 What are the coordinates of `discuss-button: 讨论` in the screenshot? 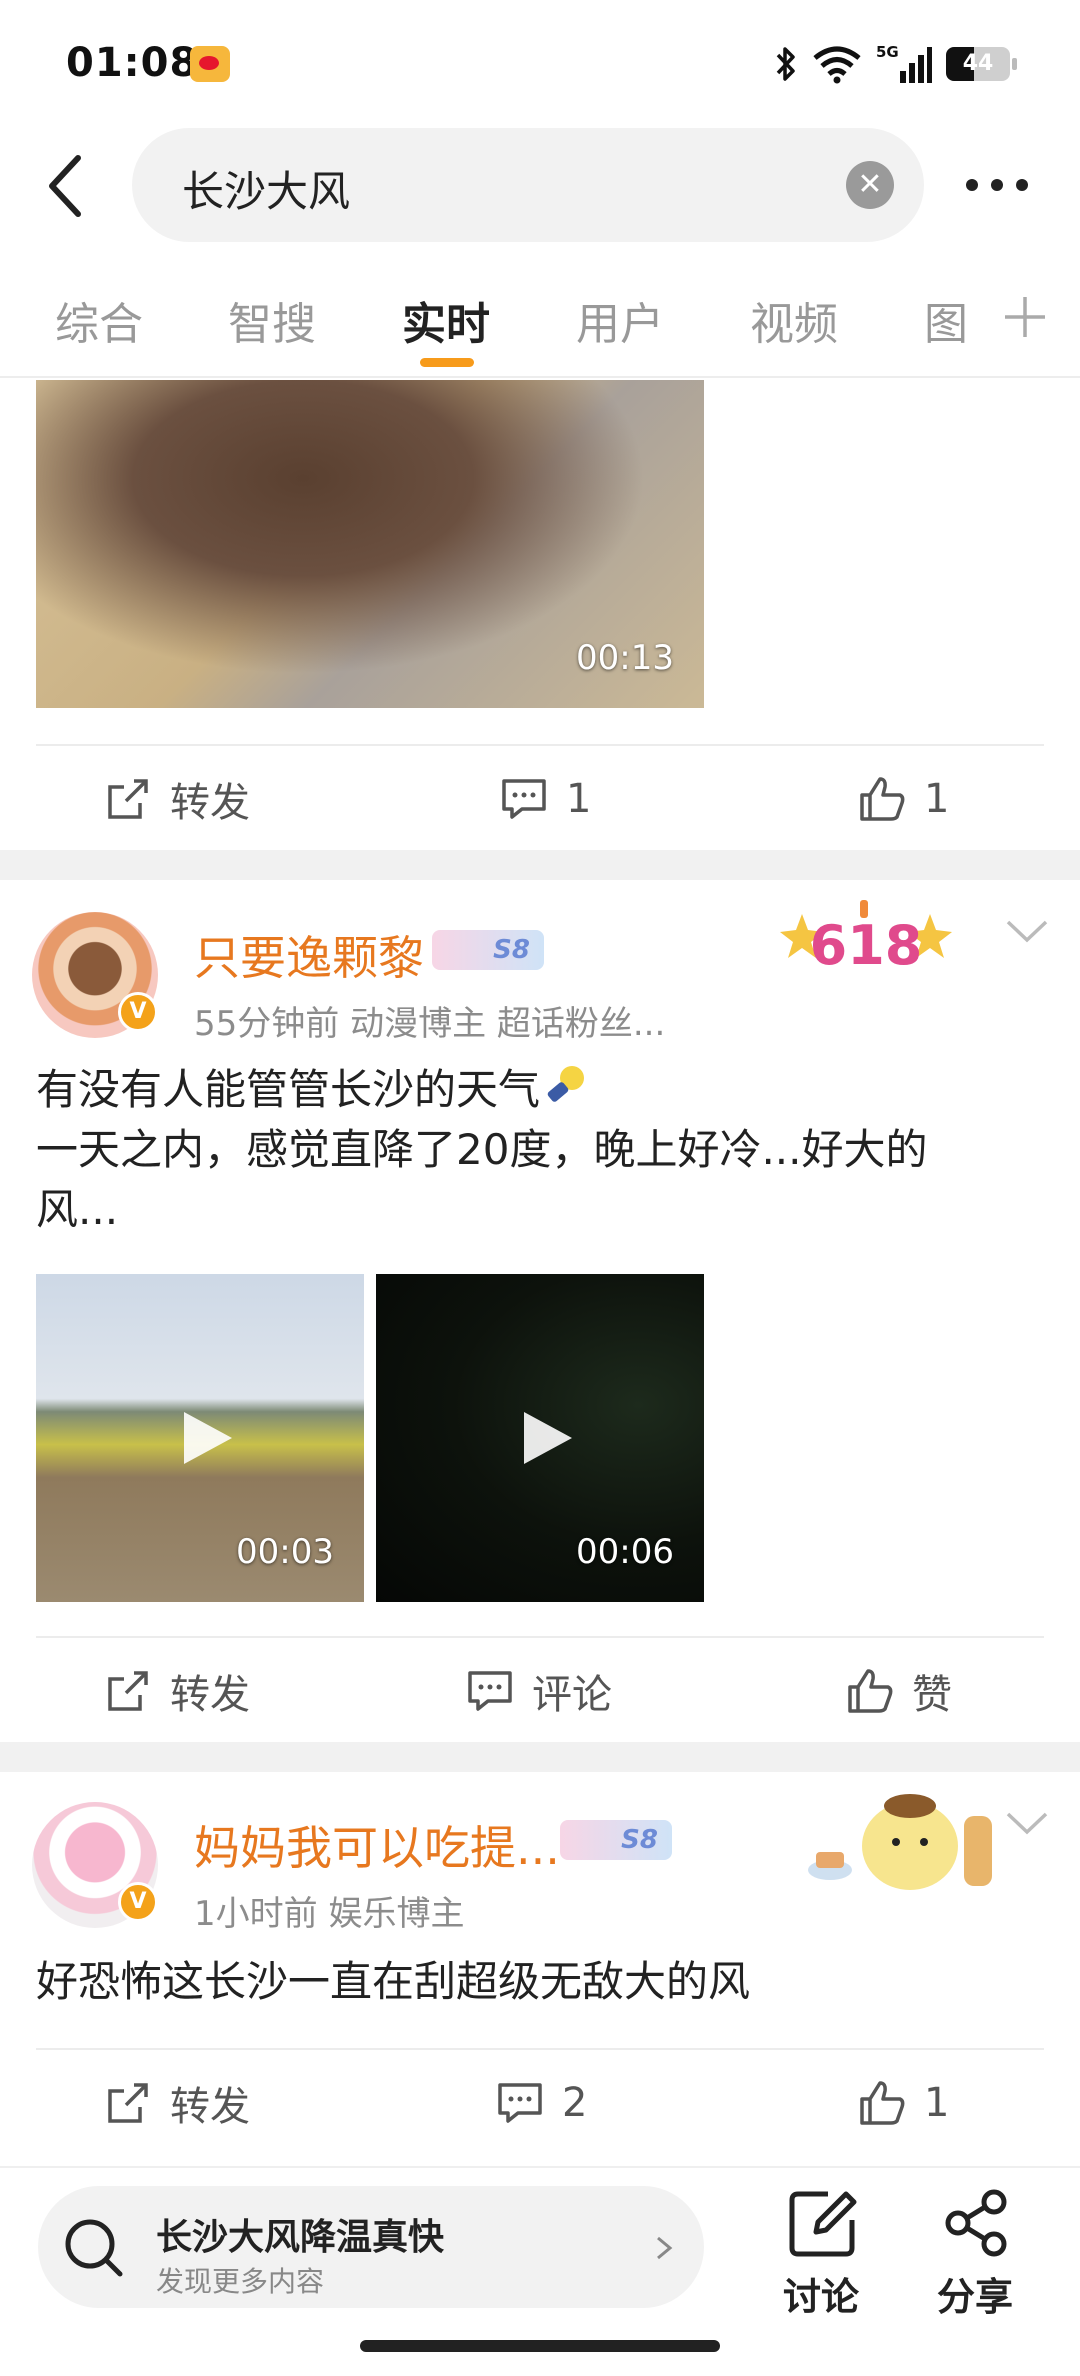 It's located at (821, 2258).